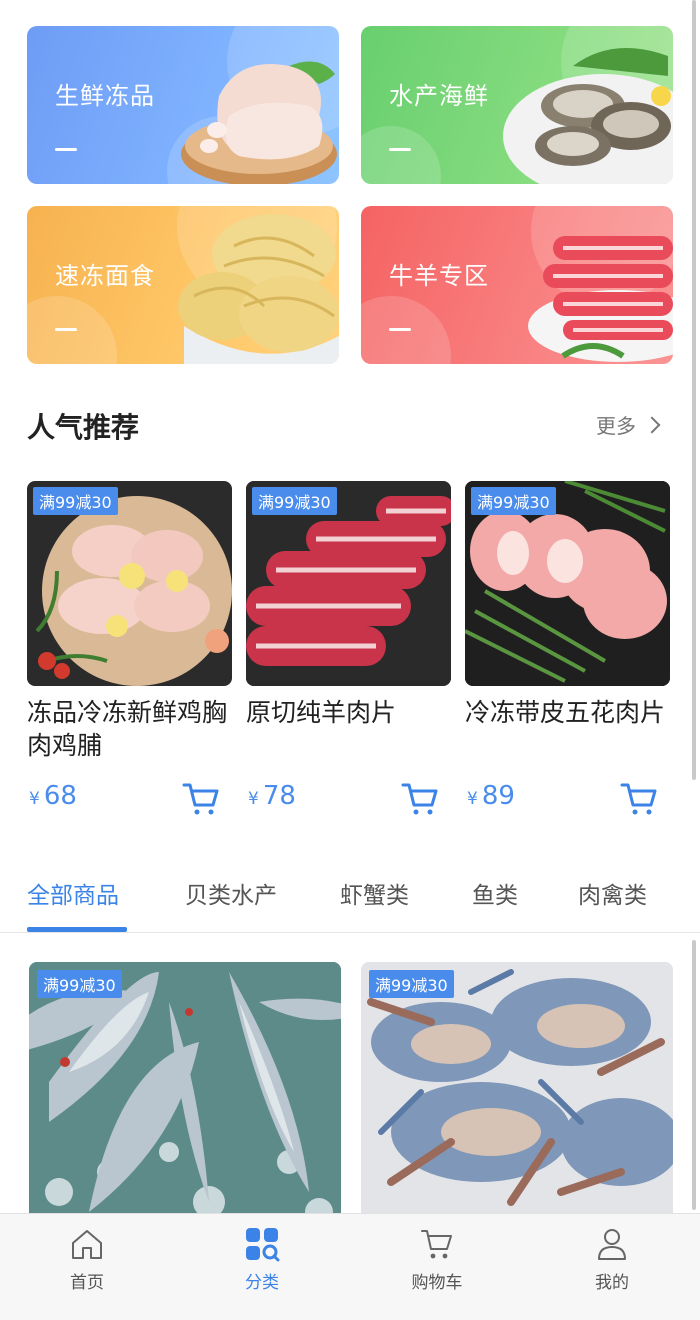 This screenshot has width=700, height=1320. Describe the element at coordinates (60, 796) in the screenshot. I see `price-value: 68` at that location.